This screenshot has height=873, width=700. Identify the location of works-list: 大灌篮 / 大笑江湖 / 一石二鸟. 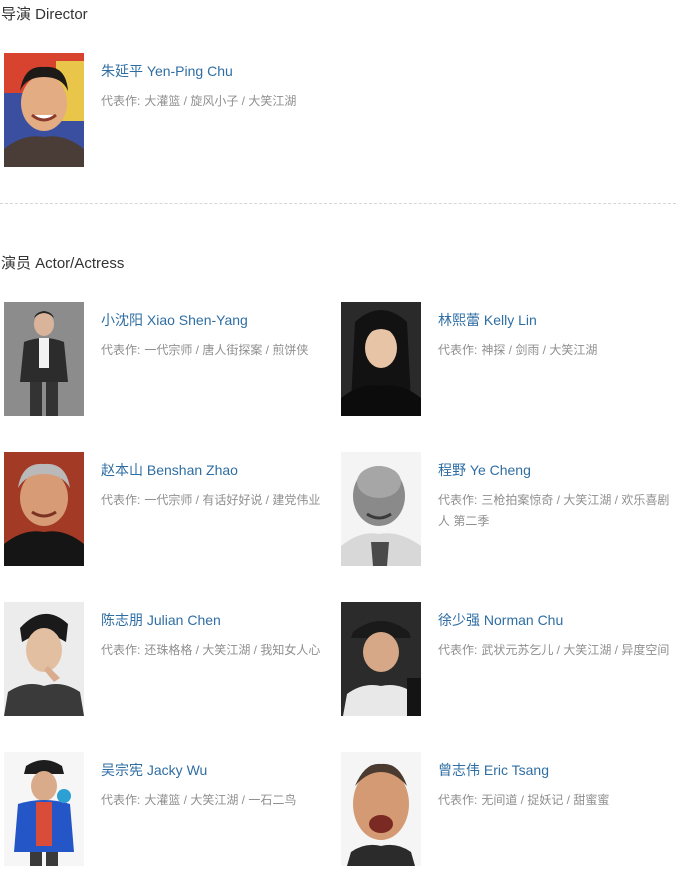
(220, 800).